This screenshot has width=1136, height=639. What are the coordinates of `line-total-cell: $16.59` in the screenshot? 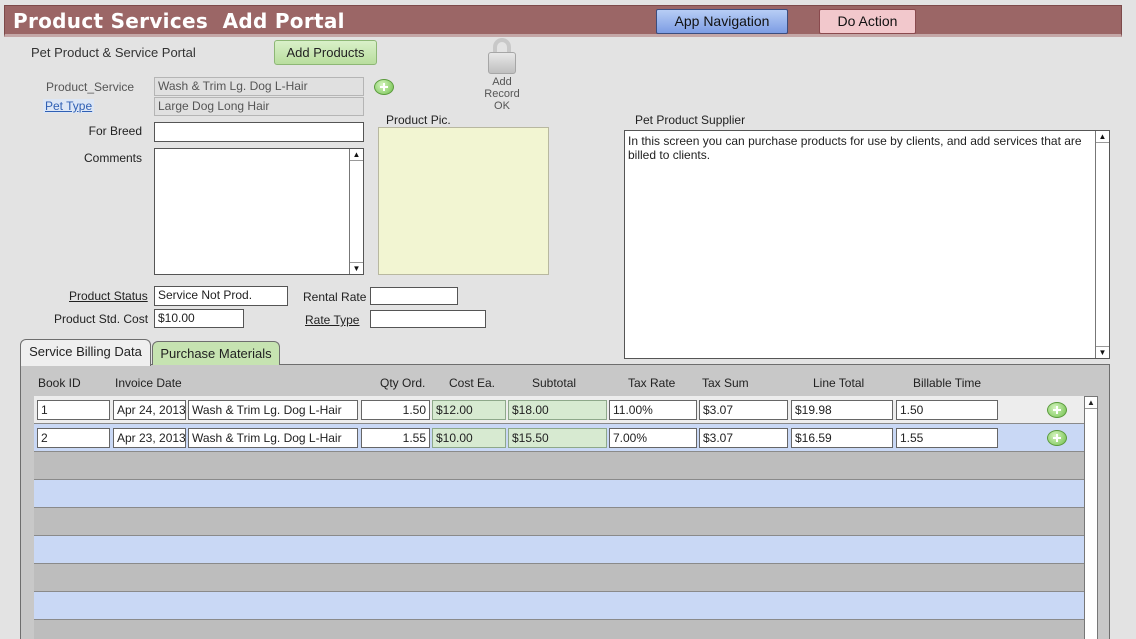 It's located at (842, 438).